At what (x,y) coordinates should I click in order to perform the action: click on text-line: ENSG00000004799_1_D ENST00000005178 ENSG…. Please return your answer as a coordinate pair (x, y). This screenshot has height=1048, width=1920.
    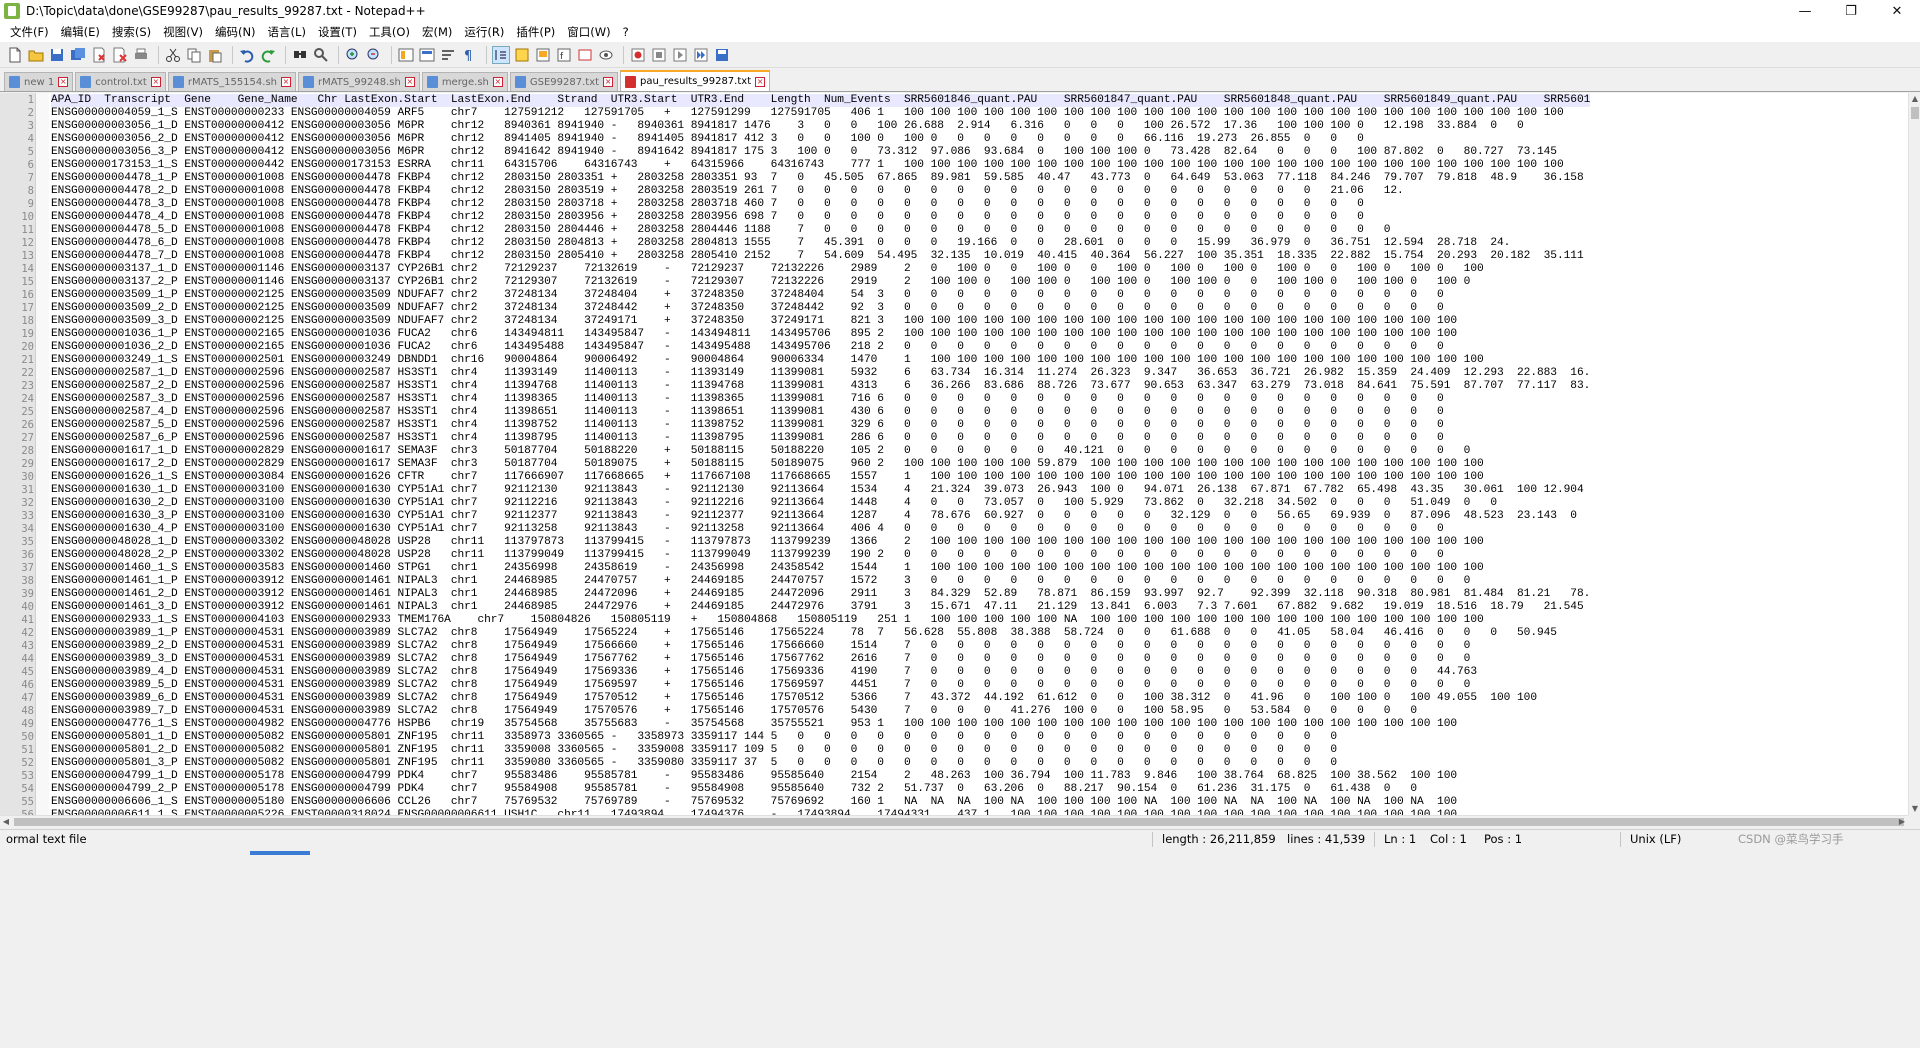
    Looking at the image, I should click on (754, 776).